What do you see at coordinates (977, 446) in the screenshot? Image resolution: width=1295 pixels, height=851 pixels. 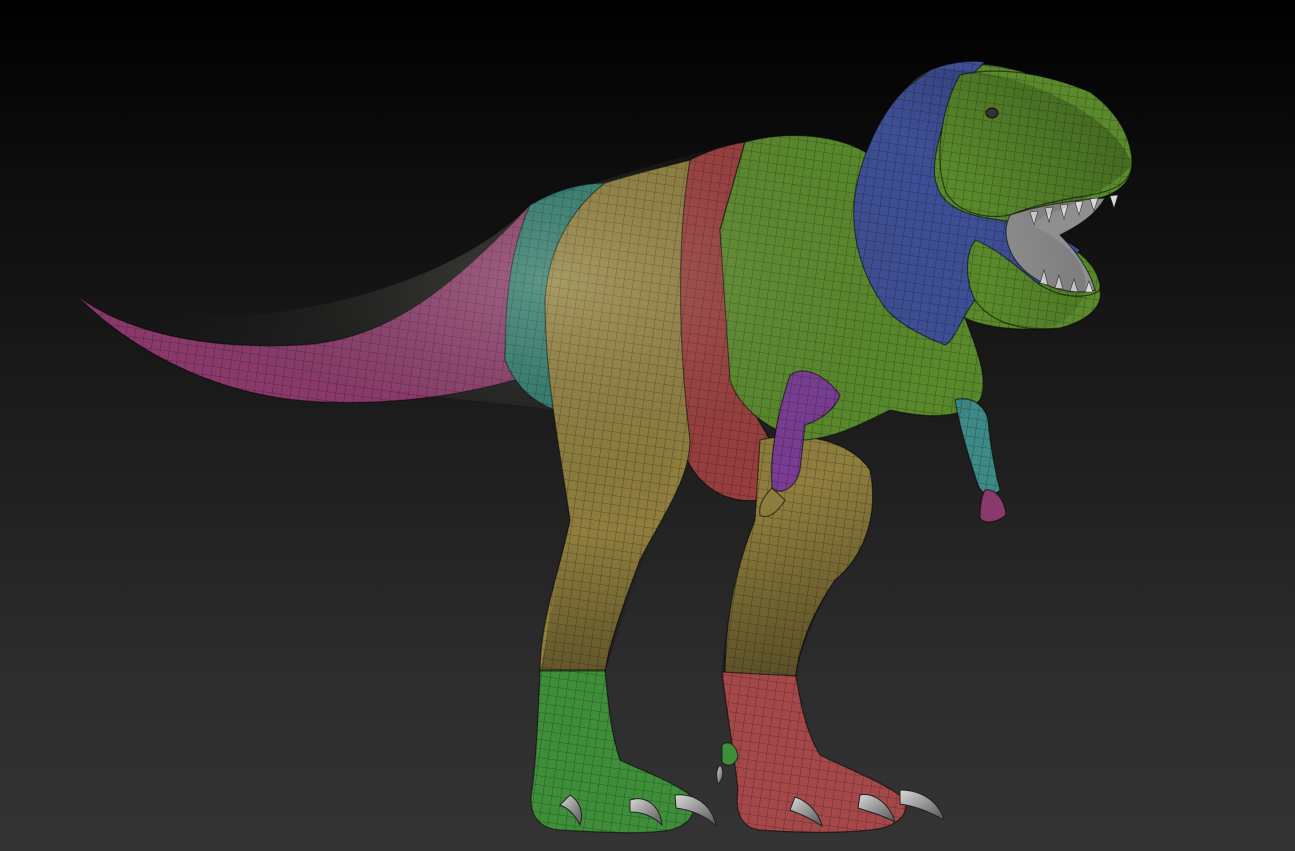 I see `far-arm-mesh` at bounding box center [977, 446].